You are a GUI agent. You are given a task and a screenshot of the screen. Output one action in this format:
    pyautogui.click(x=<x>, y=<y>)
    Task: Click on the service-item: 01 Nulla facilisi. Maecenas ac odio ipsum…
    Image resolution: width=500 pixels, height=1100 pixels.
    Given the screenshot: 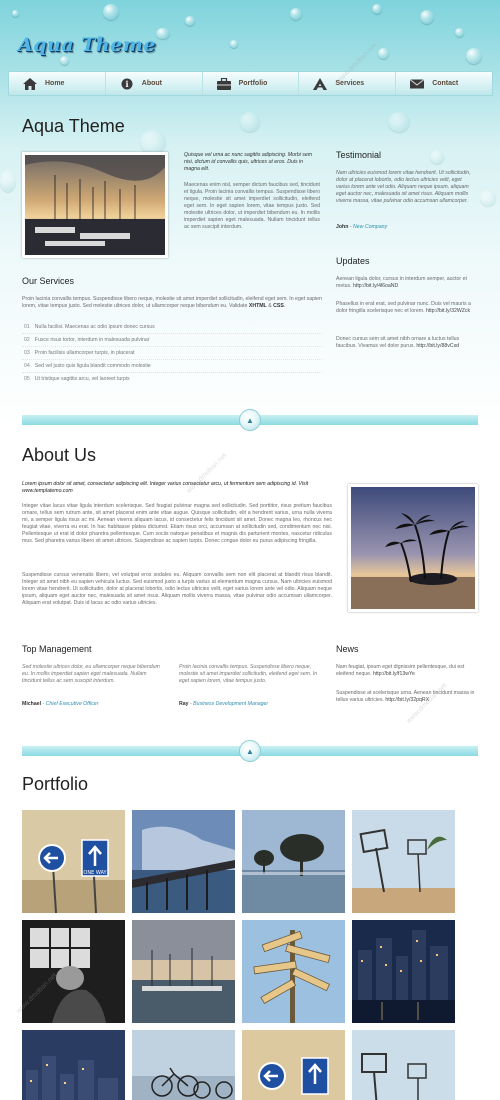 What is the action you would take?
    pyautogui.click(x=172, y=327)
    